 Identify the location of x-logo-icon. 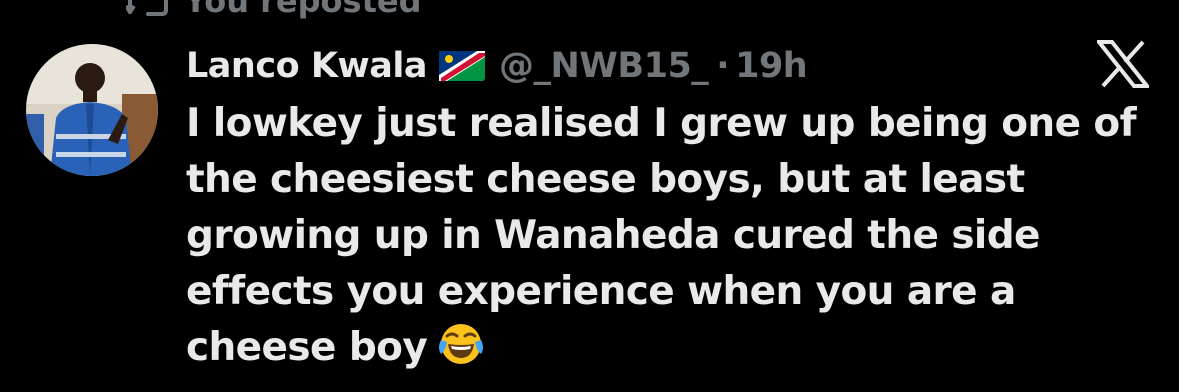
(1123, 64).